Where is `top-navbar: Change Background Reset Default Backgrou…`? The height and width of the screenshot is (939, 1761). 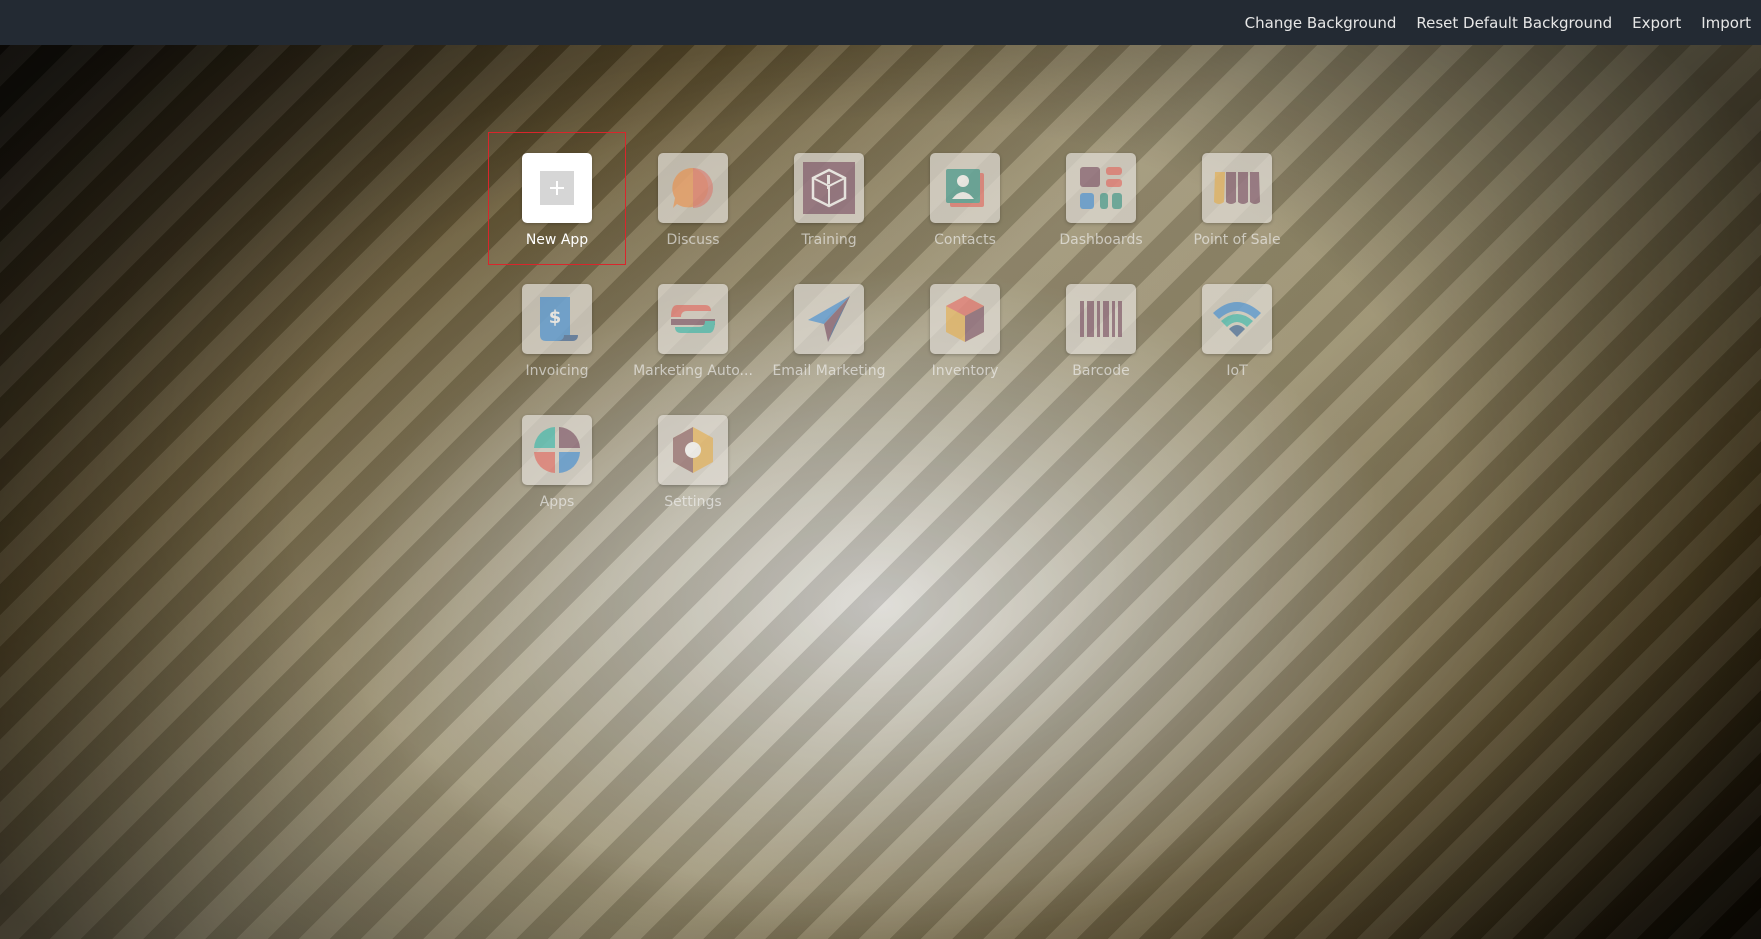 top-navbar: Change Background Reset Default Backgrou… is located at coordinates (880, 22).